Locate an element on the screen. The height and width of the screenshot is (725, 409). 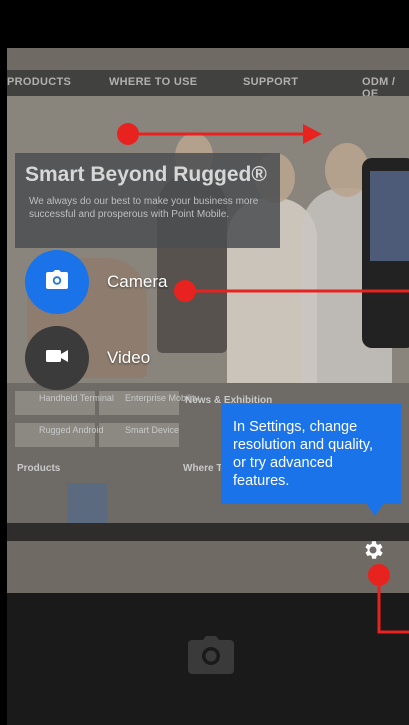
mode-video-circle is located at coordinates (57, 358).